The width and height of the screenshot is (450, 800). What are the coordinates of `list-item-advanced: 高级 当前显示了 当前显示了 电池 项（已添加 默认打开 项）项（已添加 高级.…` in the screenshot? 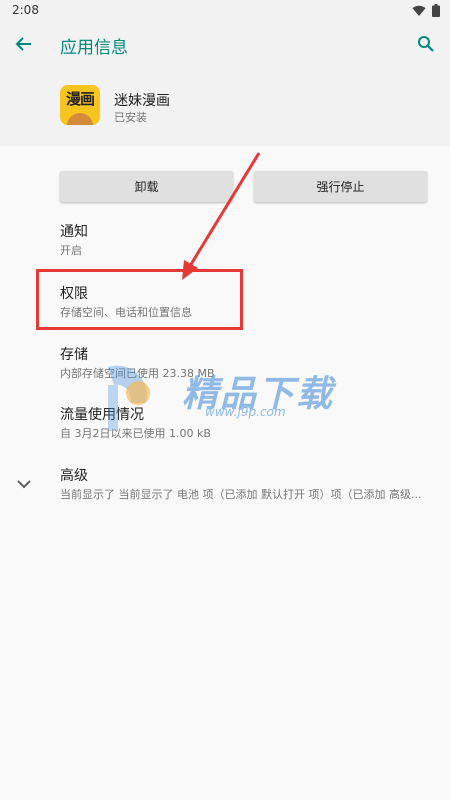 It's located at (250, 485).